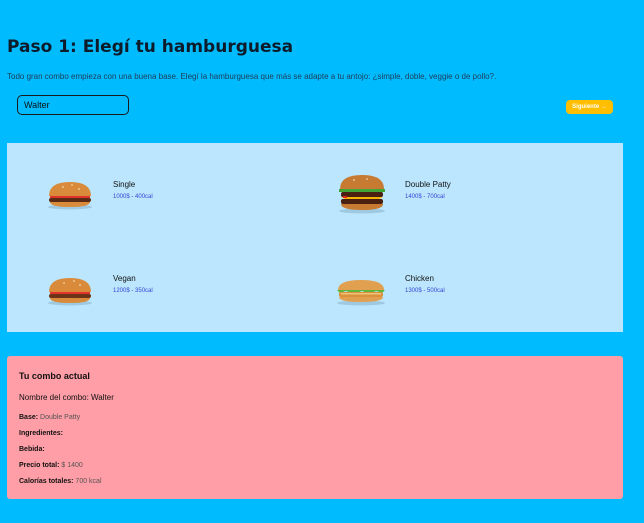 This screenshot has width=644, height=523. Describe the element at coordinates (88, 481) in the screenshot. I see `calories-value: 700 kcal` at that location.